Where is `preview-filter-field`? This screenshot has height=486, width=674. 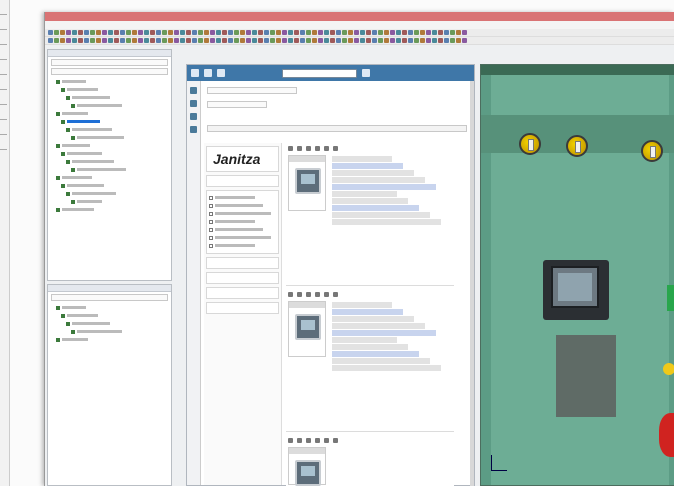 preview-filter-field is located at coordinates (109, 297).